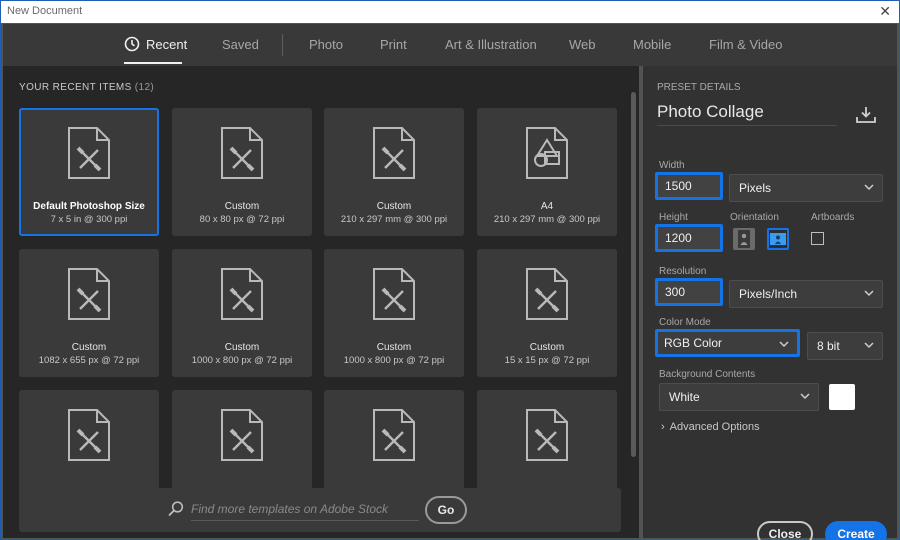  Describe the element at coordinates (714, 427) in the screenshot. I see `advanced-options-label: Advanced Options` at that location.